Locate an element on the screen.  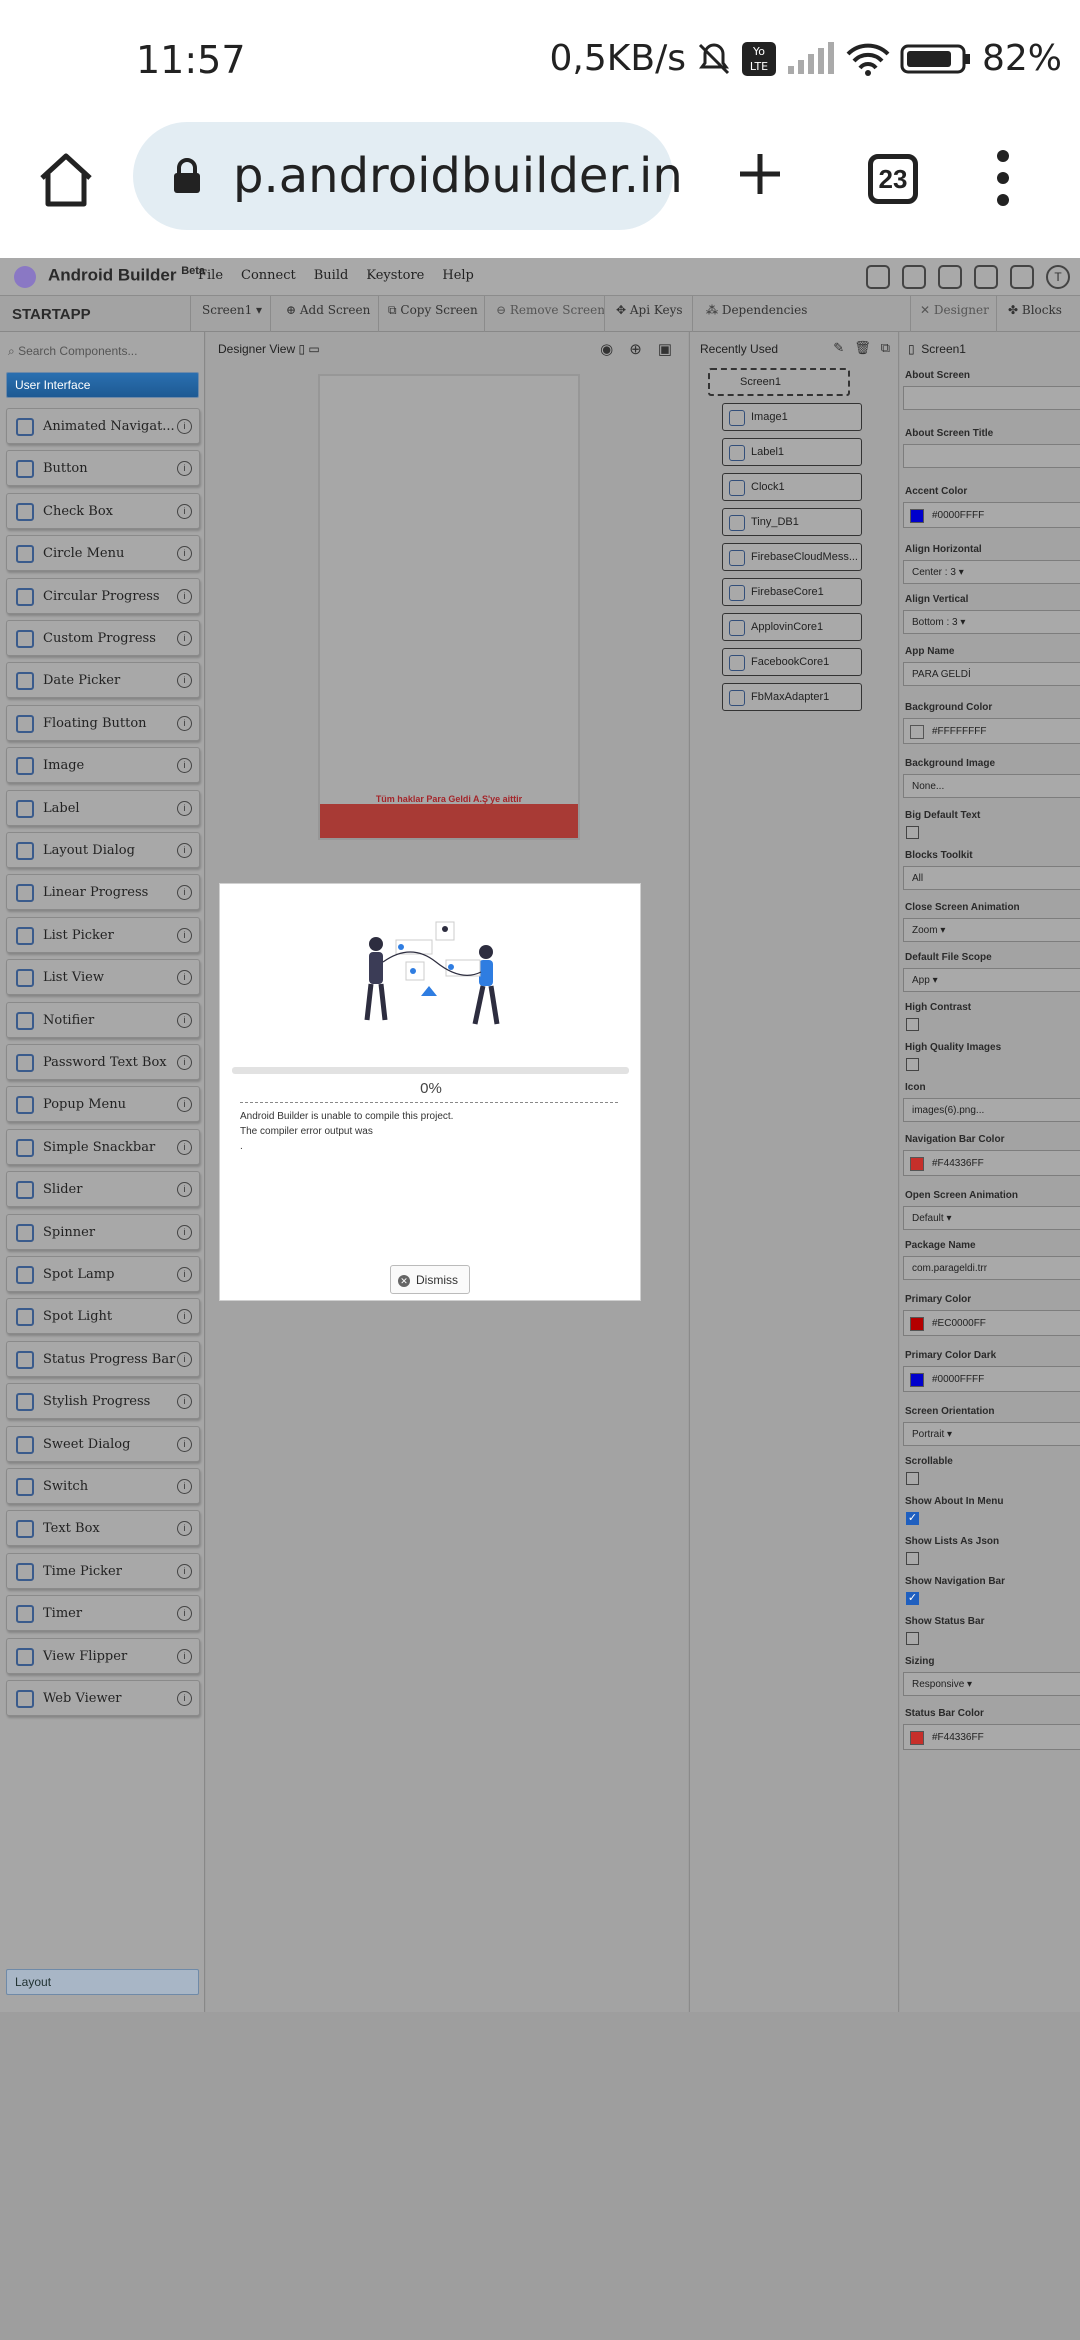
delete-icon: 🗑 is located at coordinates (862, 348).